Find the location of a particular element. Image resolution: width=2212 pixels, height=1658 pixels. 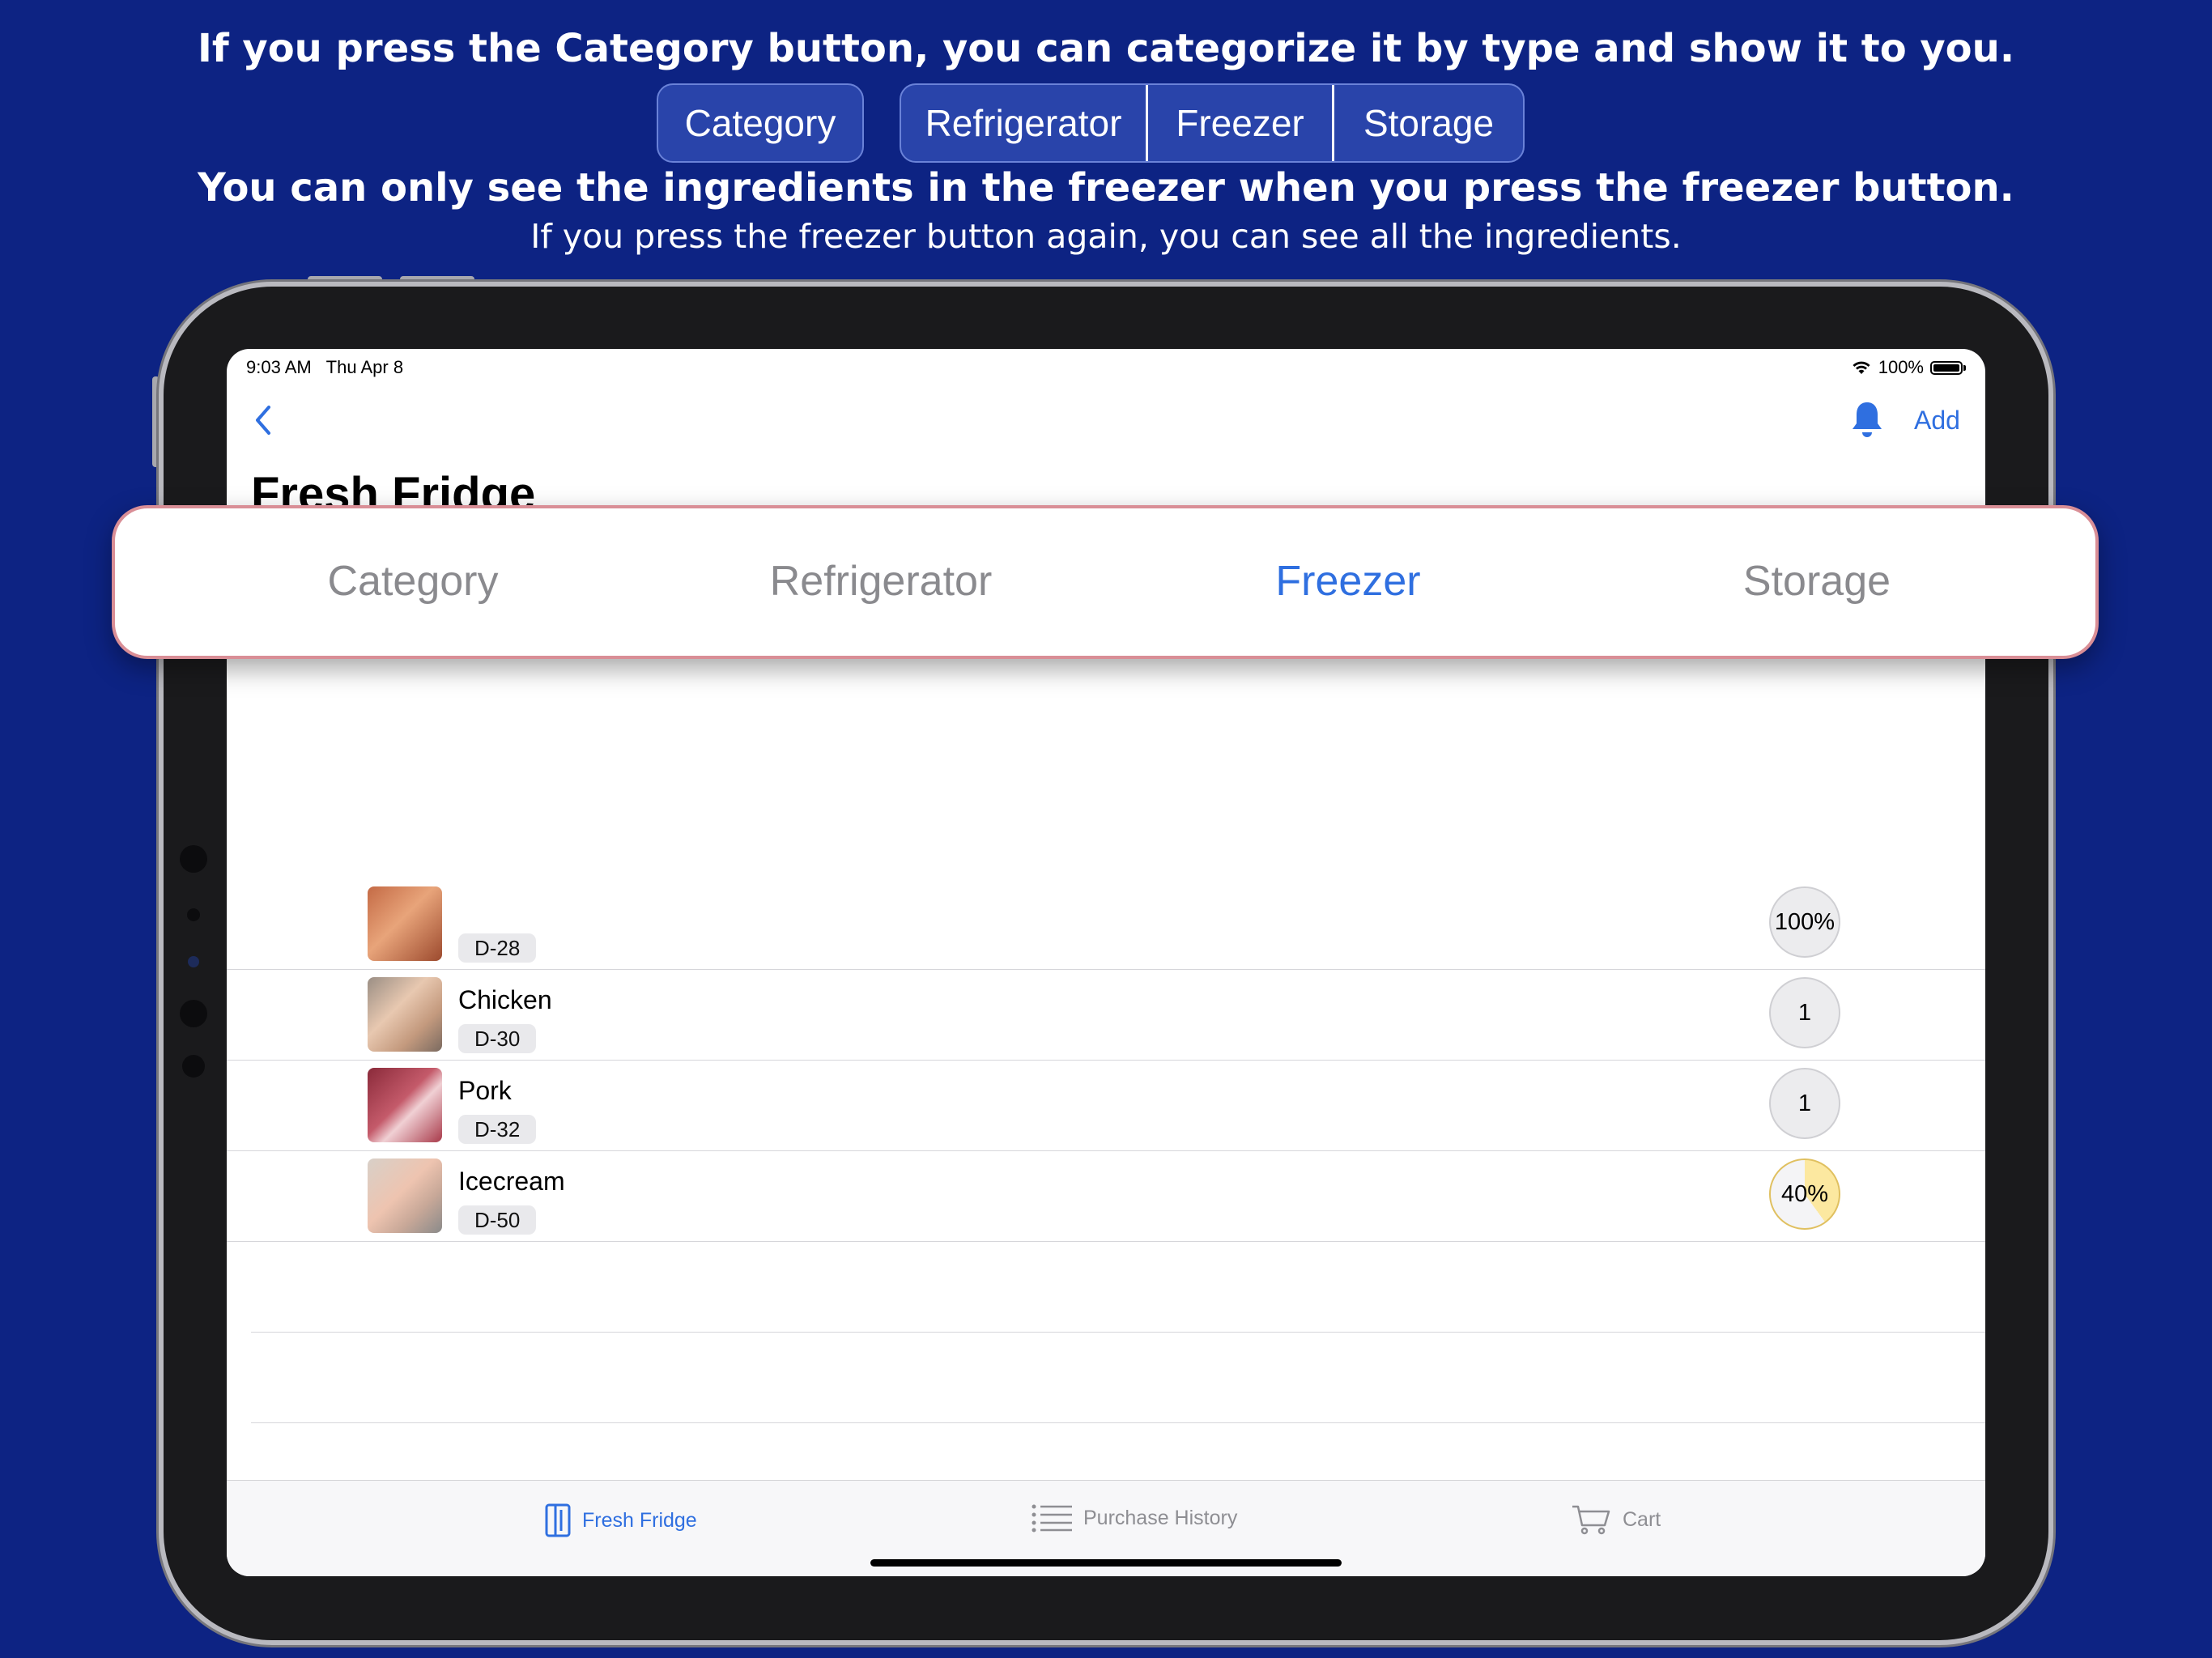

promo-segment-storage: Storage is located at coordinates (1429, 123).